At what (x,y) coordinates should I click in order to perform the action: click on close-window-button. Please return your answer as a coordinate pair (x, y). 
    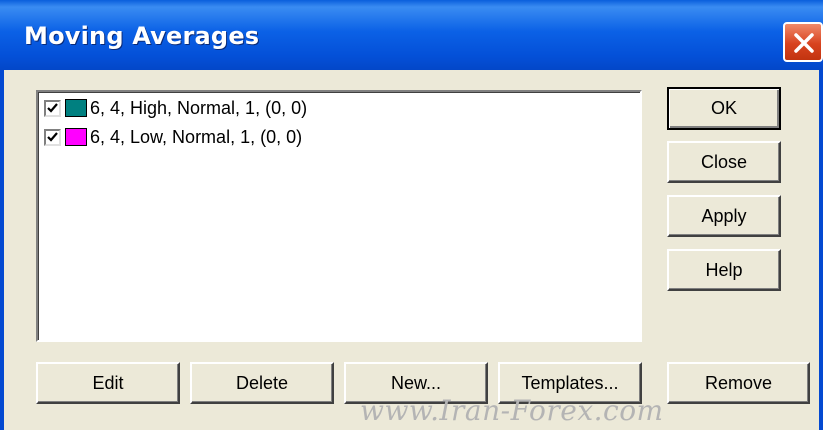
    Looking at the image, I should click on (803, 42).